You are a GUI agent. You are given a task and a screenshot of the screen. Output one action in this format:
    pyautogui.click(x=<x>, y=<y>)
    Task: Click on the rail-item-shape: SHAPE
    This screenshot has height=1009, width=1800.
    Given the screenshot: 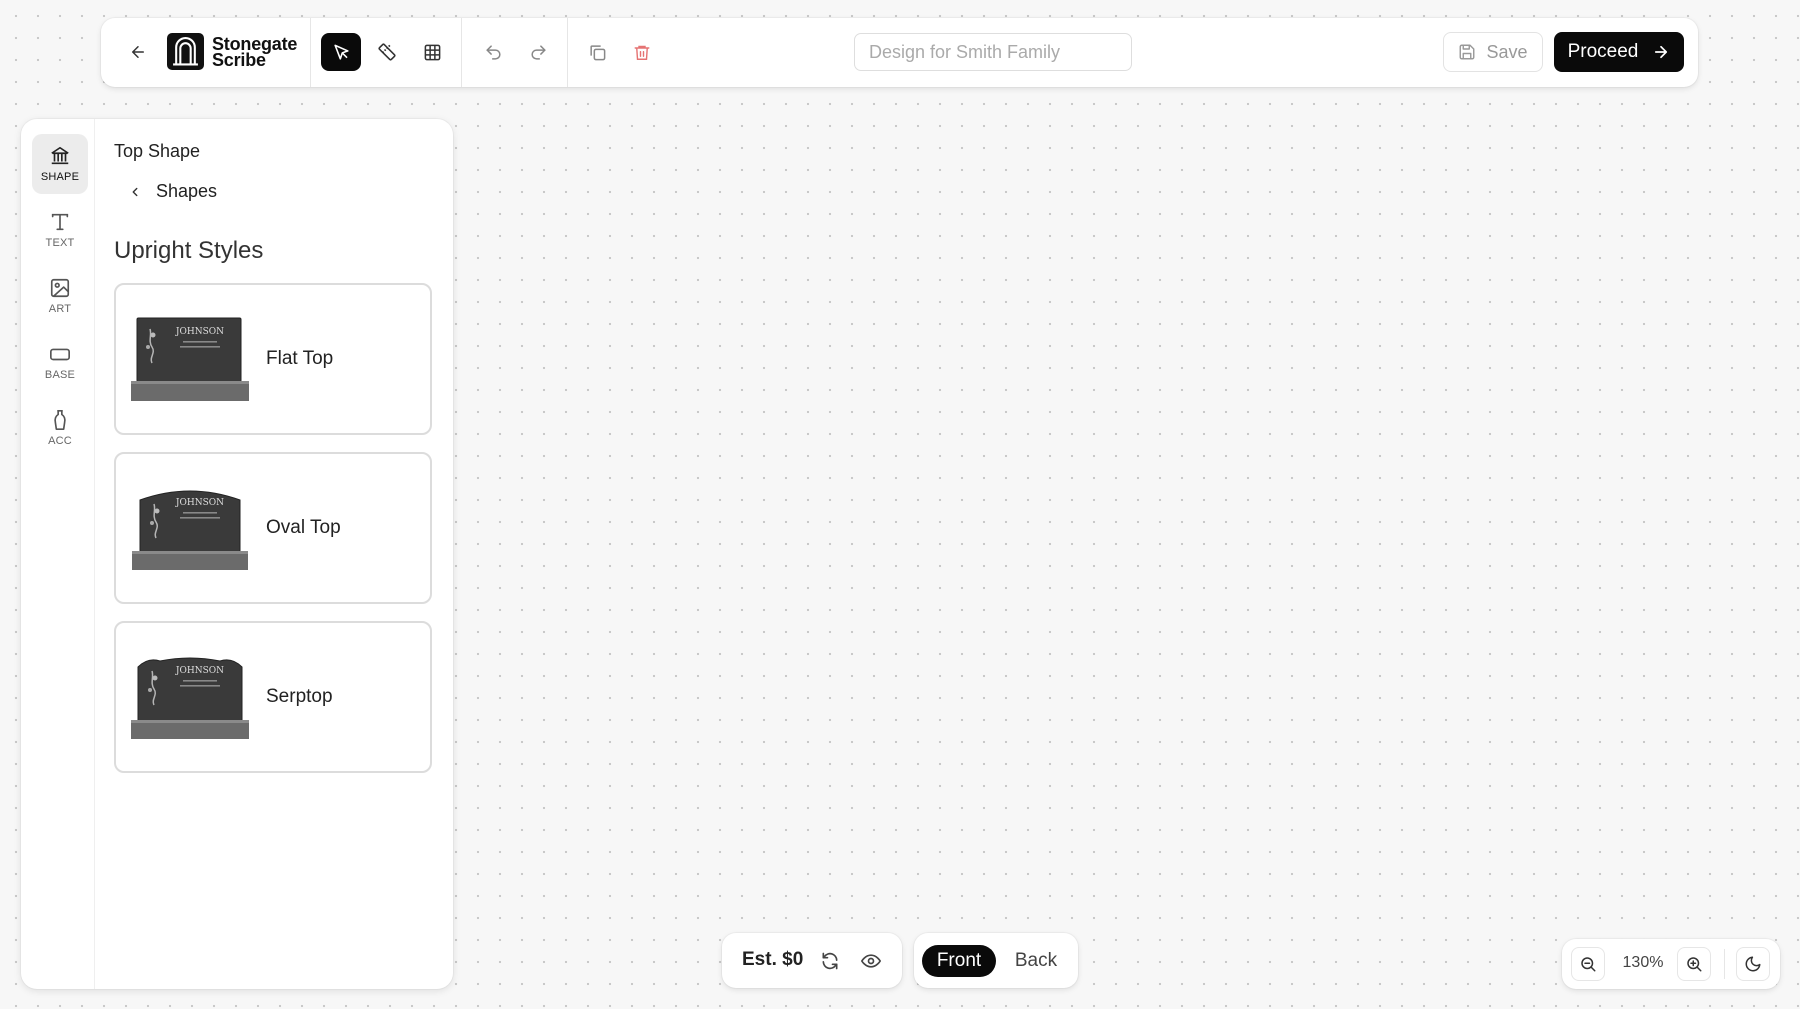 What is the action you would take?
    pyautogui.click(x=60, y=164)
    